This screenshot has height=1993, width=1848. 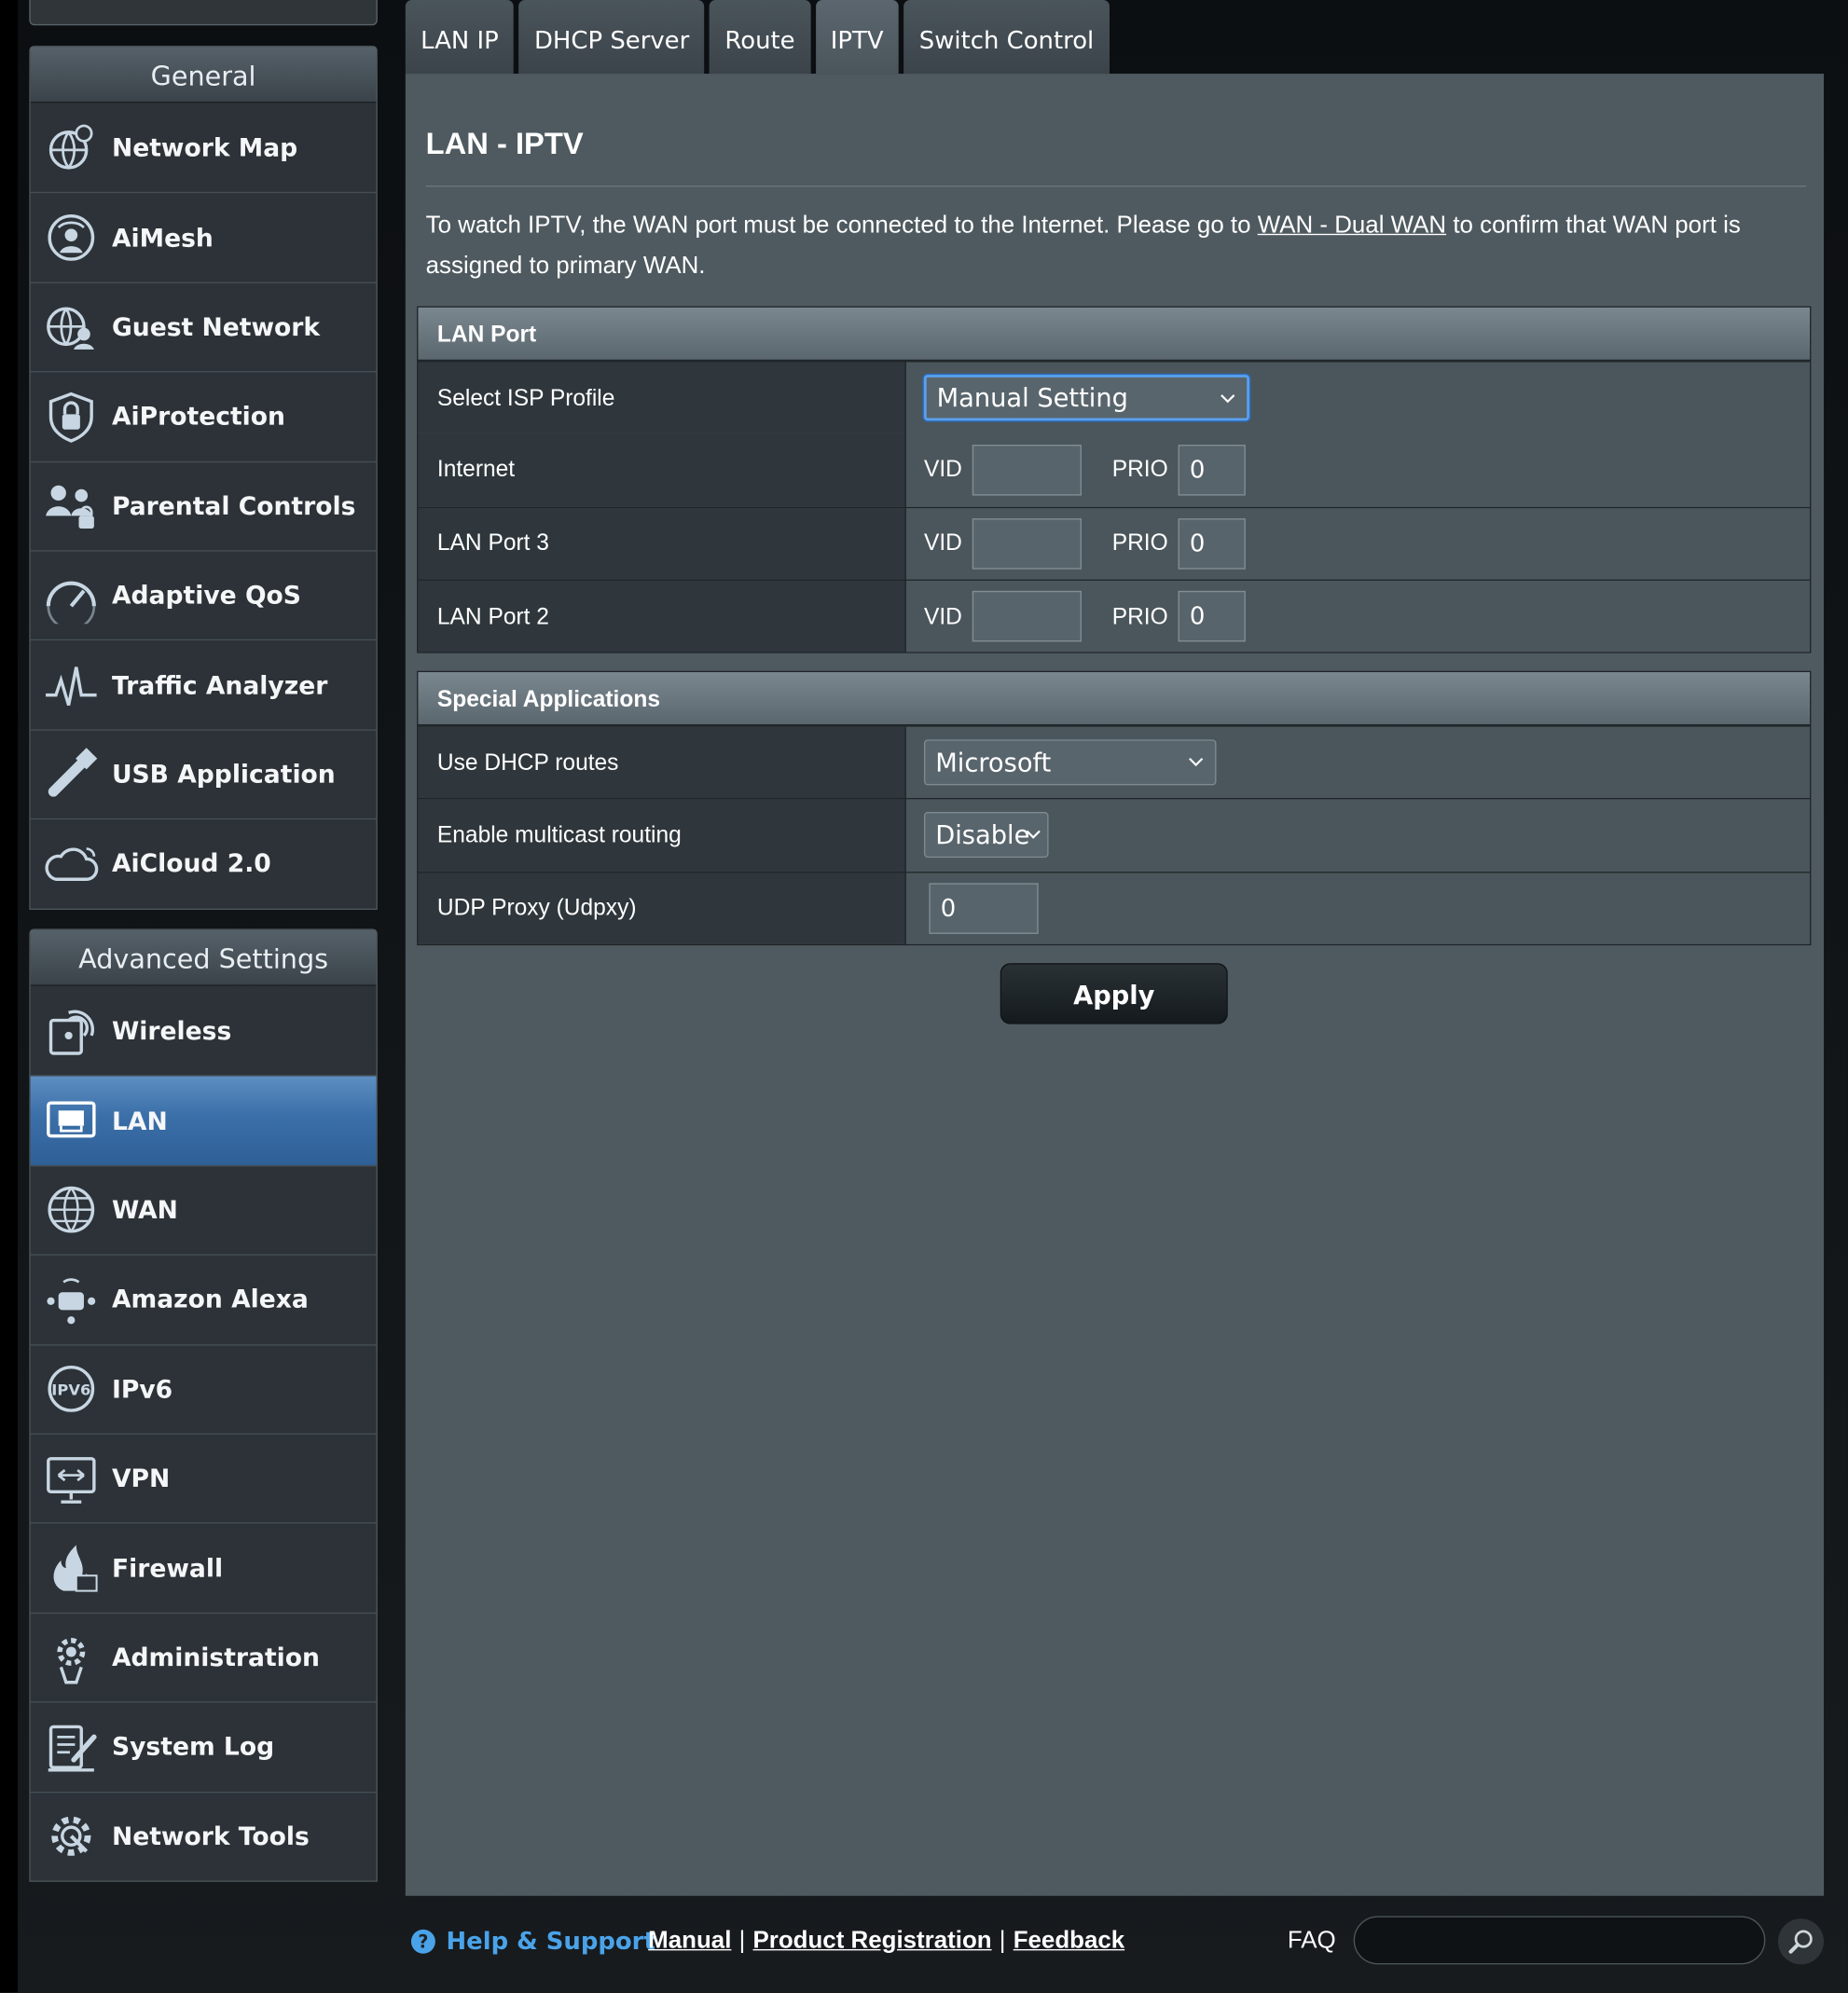 What do you see at coordinates (662, 762) in the screenshot?
I see `dhcp-routes-label: Use DHCP routes` at bounding box center [662, 762].